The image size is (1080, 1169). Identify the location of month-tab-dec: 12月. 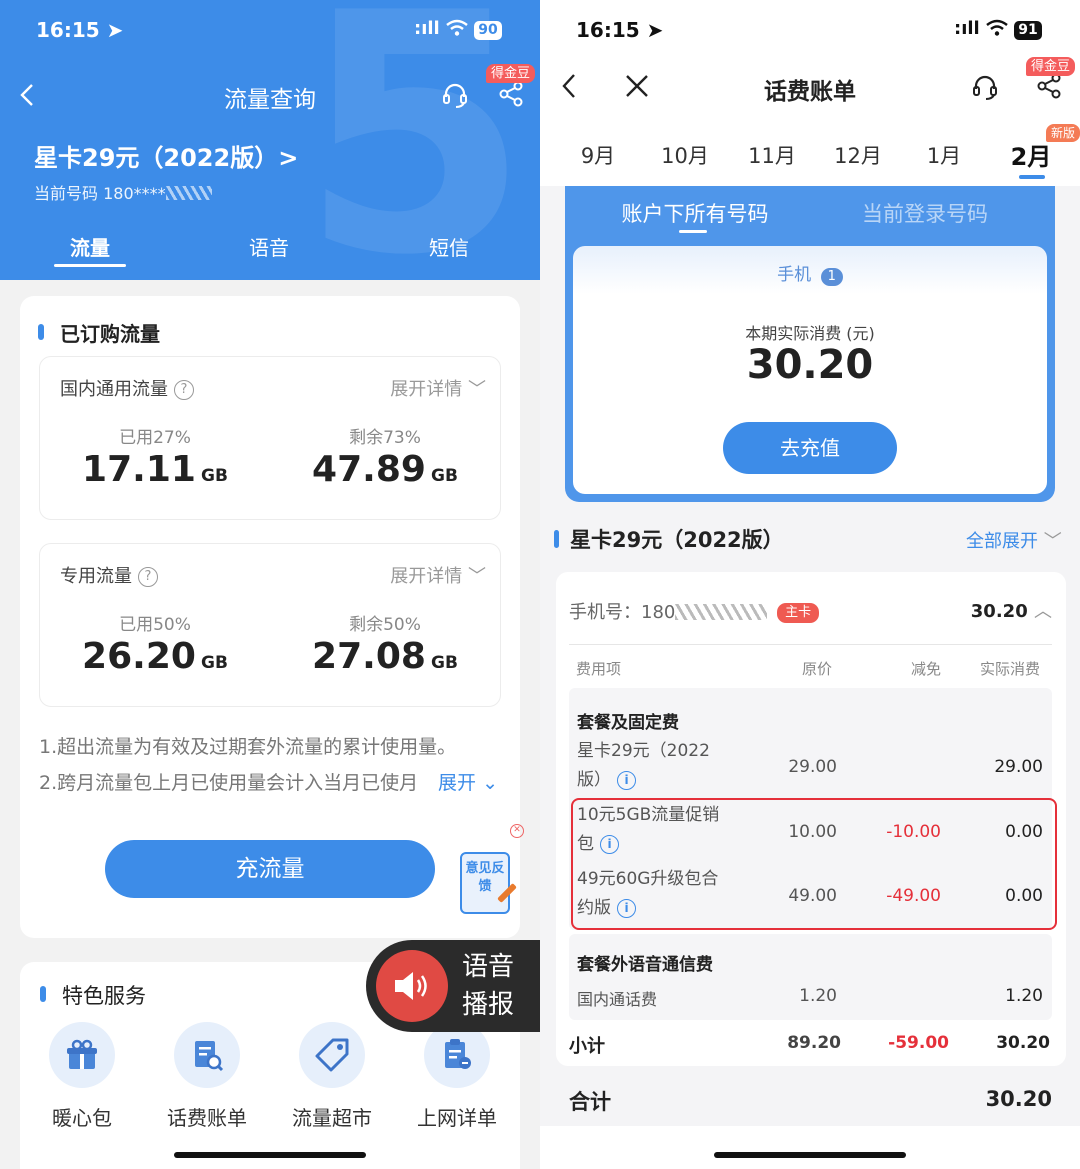
(858, 155).